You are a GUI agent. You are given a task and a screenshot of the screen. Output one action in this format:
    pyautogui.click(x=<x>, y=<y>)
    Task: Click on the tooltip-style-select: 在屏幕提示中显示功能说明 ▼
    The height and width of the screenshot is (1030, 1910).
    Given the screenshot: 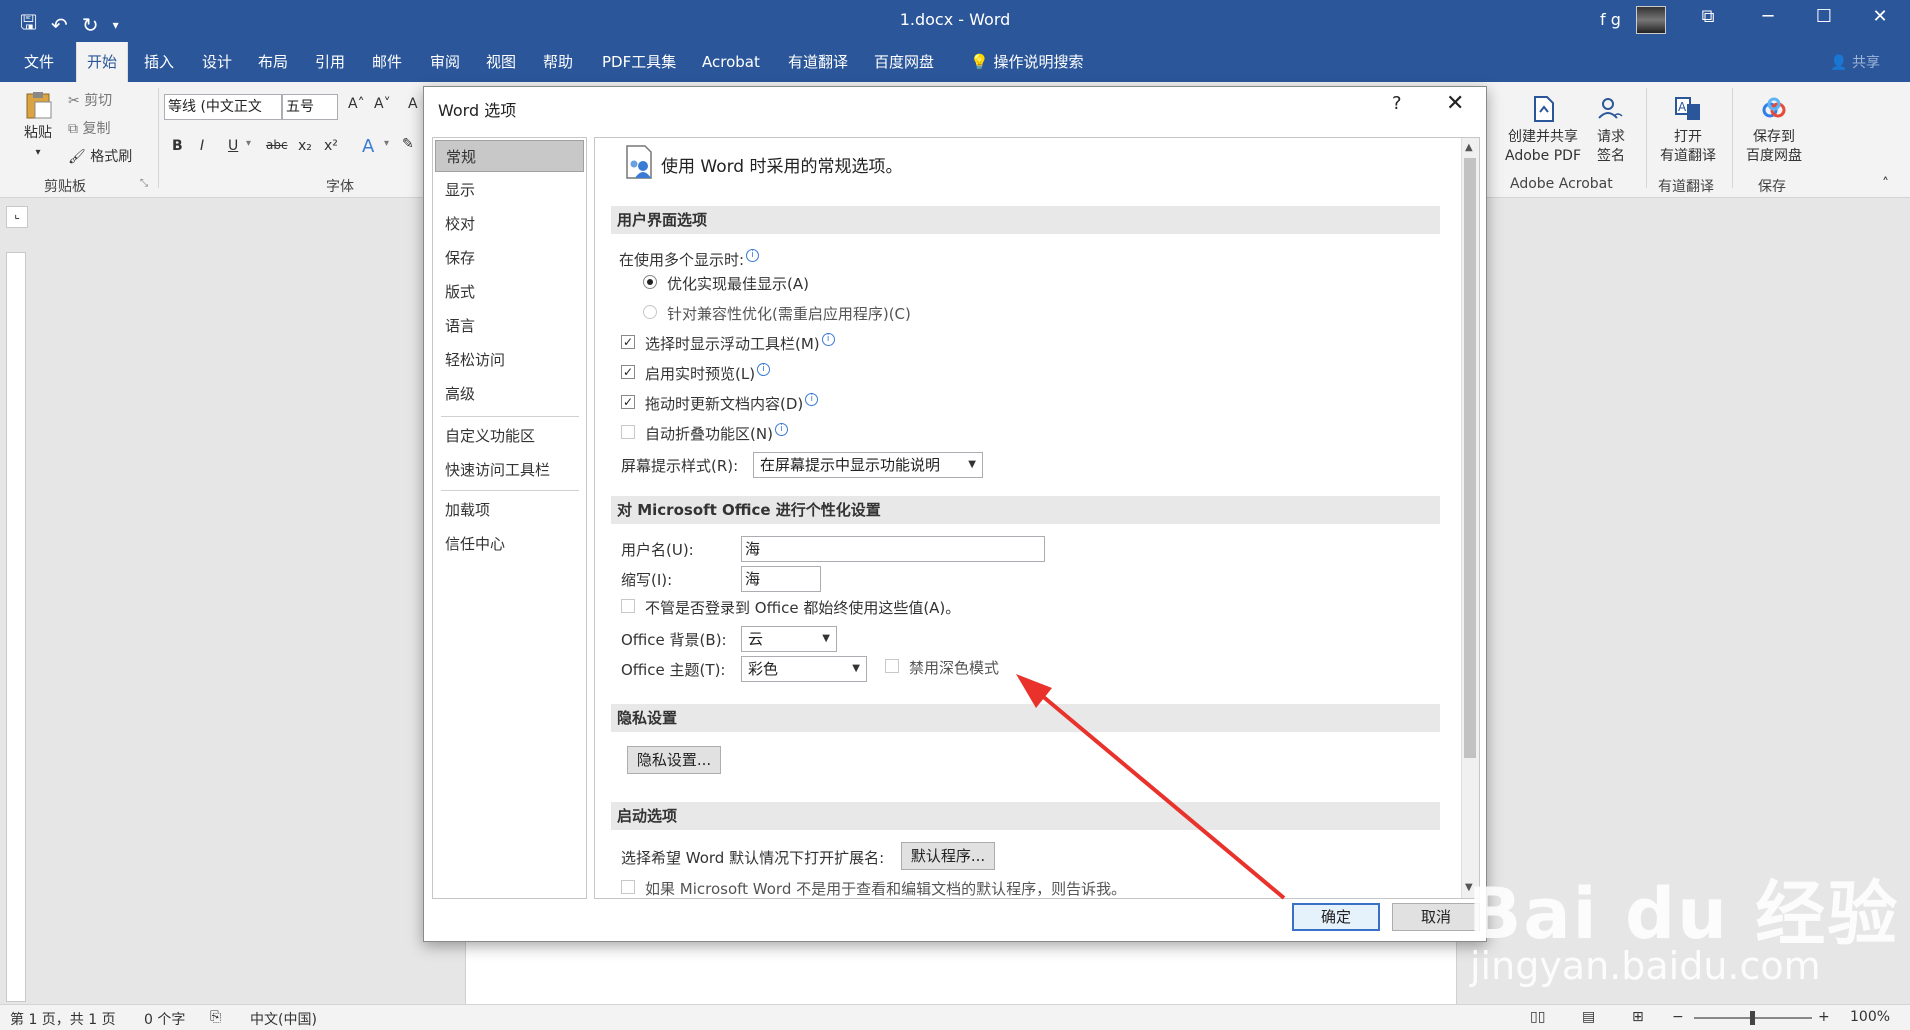 What is the action you would take?
    pyautogui.click(x=868, y=465)
    